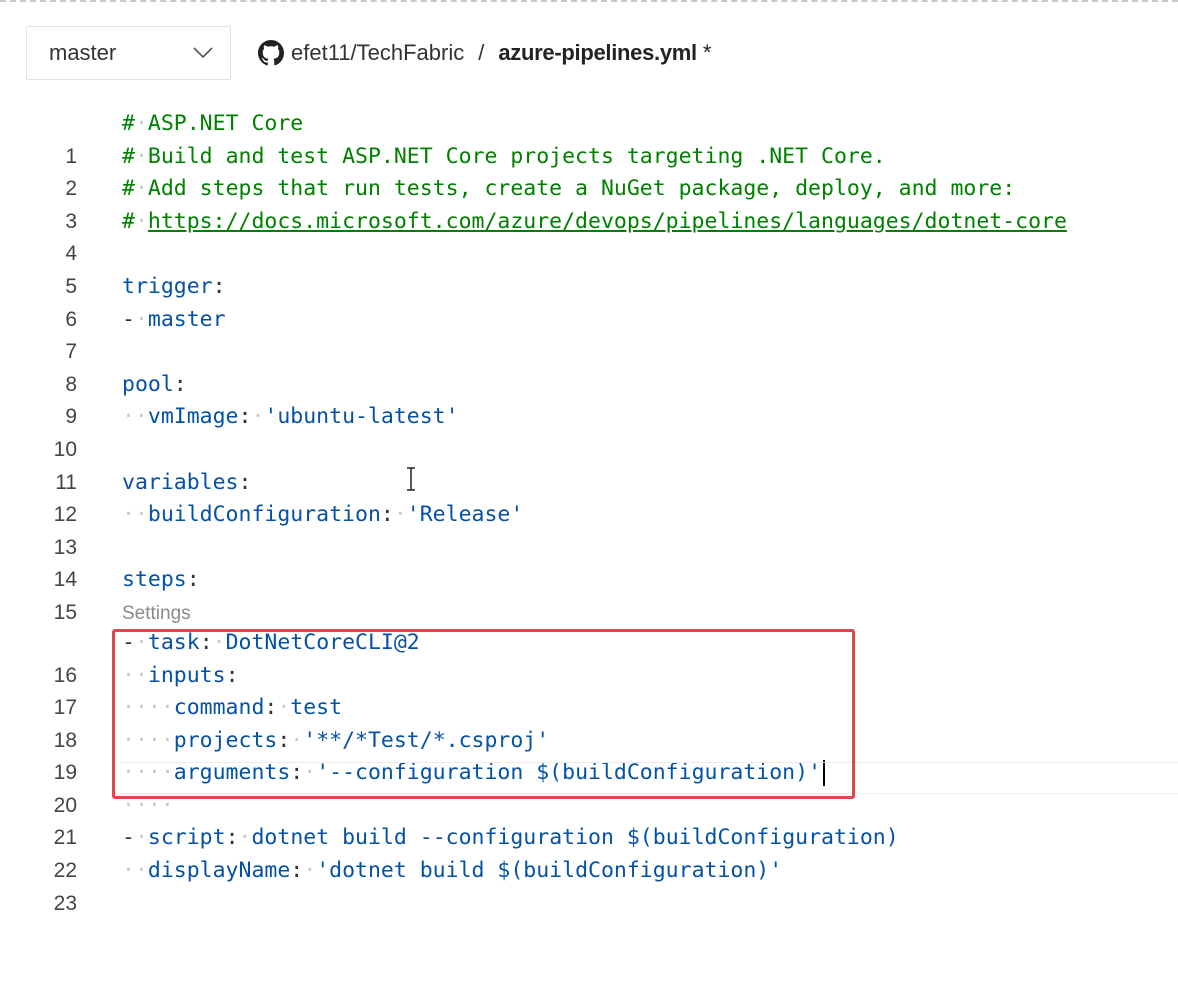  What do you see at coordinates (186, 838) in the screenshot?
I see `yaml-key: script` at bounding box center [186, 838].